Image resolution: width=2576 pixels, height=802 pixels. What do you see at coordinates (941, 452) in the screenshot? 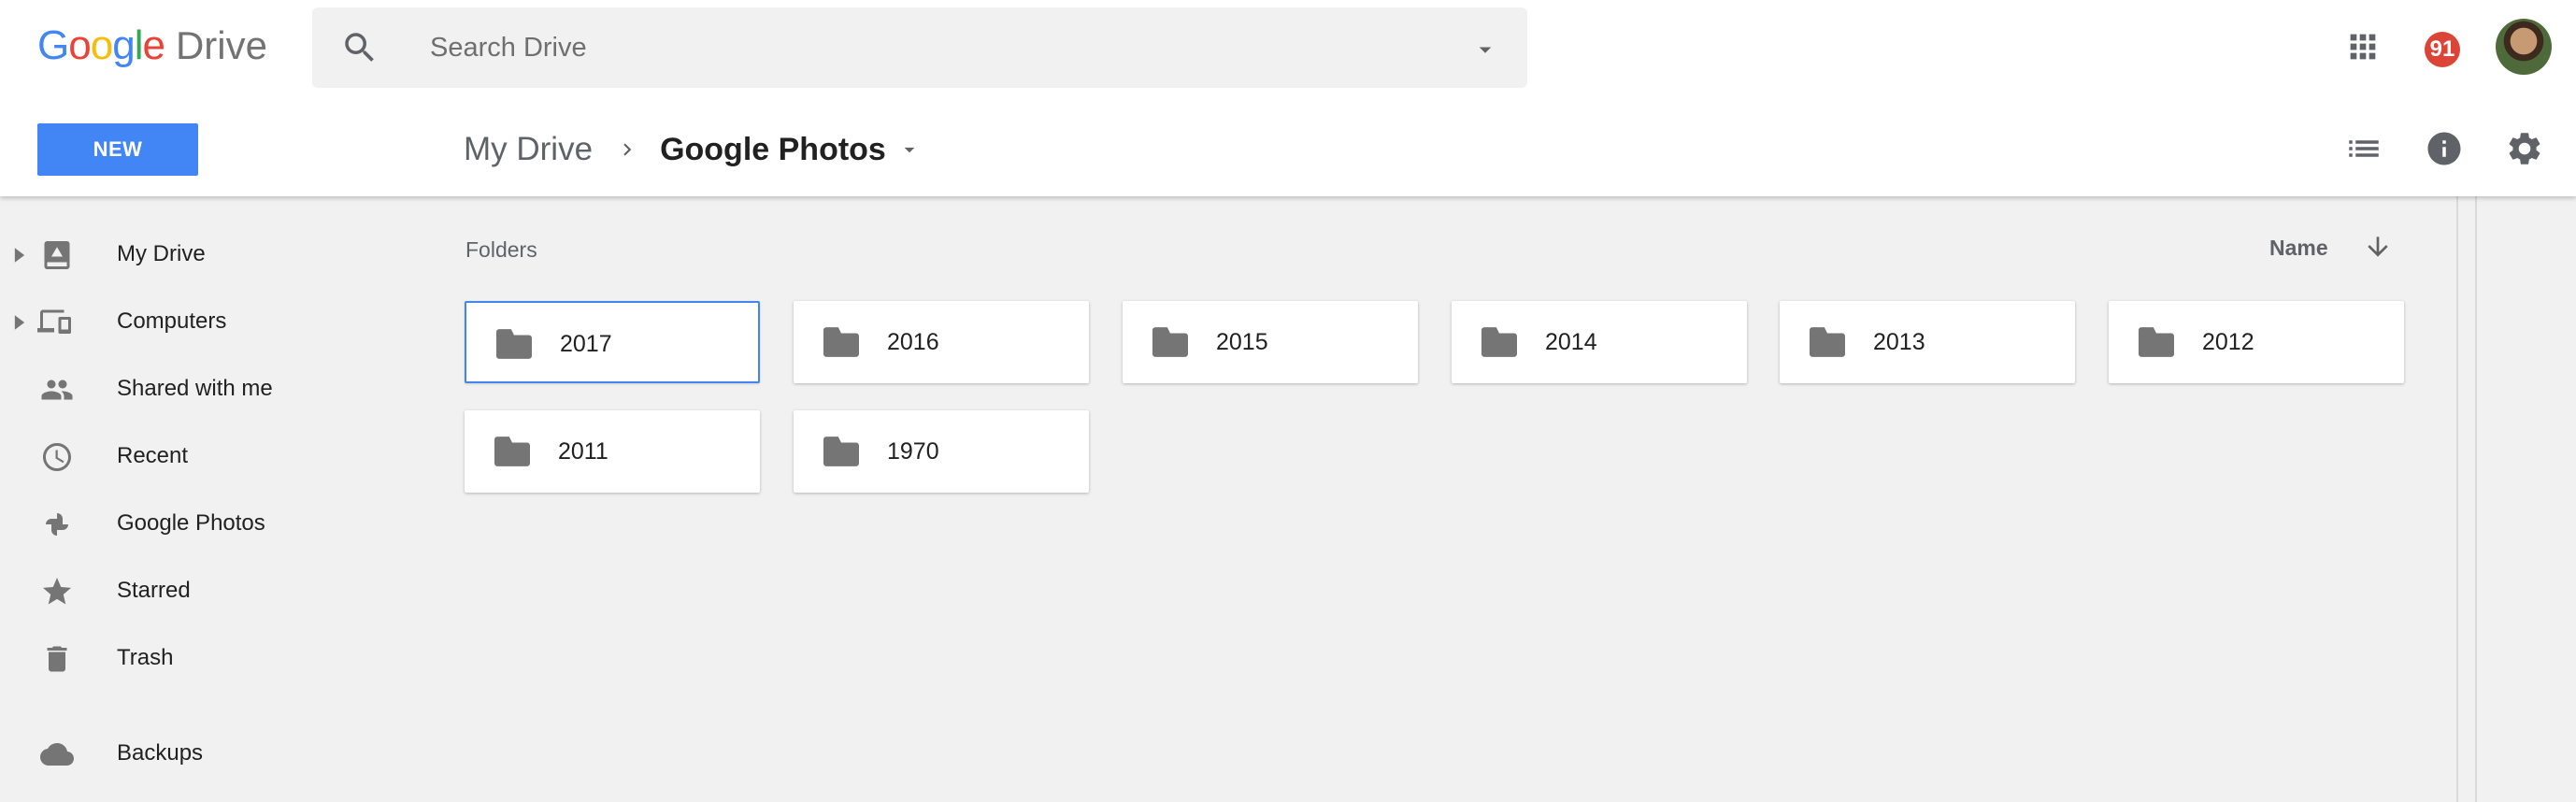
I see `folder-tile: 1970` at bounding box center [941, 452].